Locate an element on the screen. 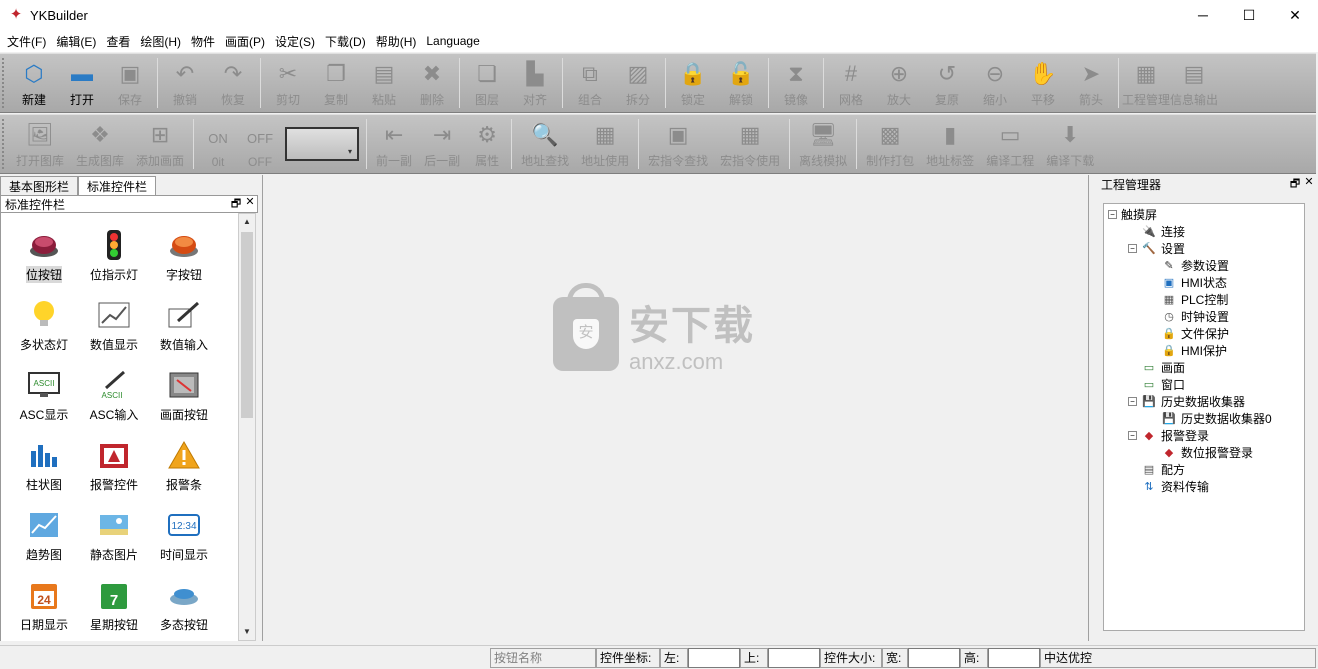 This screenshot has height=669, width=1318. tree-node: 🔒 文件保护 is located at coordinates (1204, 333).